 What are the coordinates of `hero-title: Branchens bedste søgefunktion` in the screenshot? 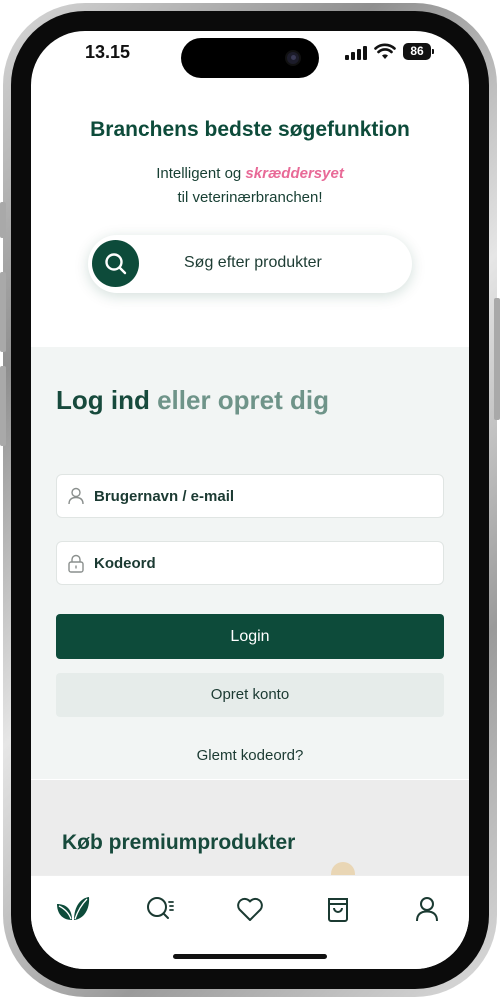 It's located at (250, 129).